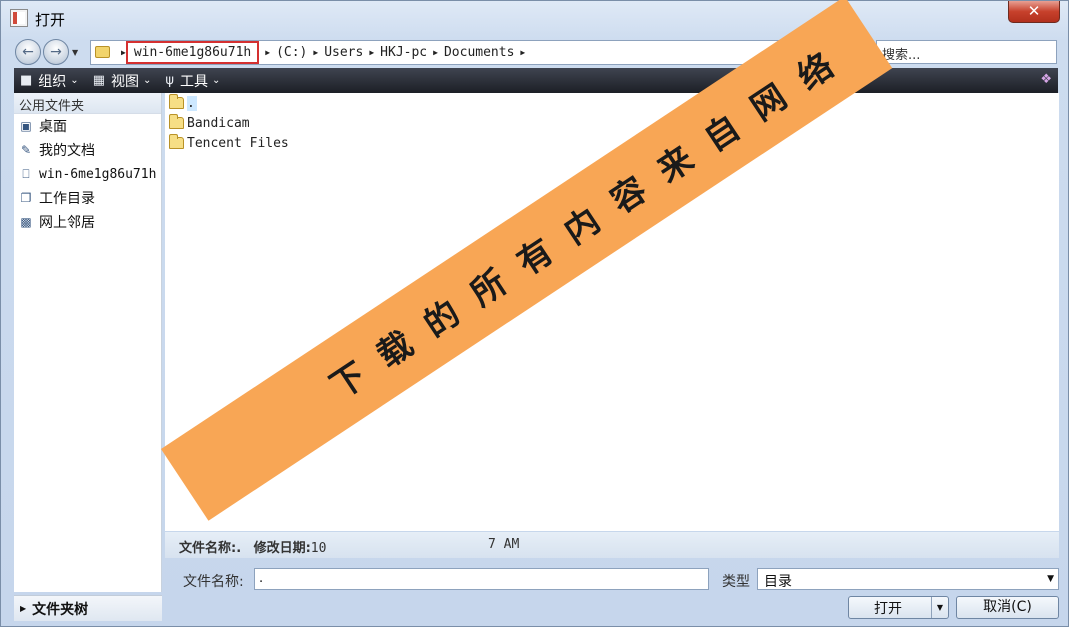  Describe the element at coordinates (53, 127) in the screenshot. I see `sidebar-item-label: 桌面` at that location.